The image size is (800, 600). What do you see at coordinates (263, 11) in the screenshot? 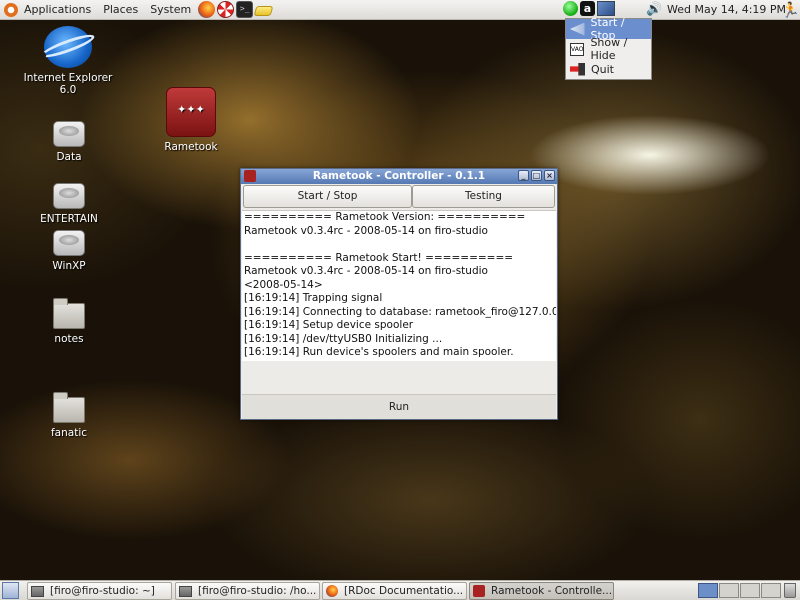
I see `notes-launcher-icon` at bounding box center [263, 11].